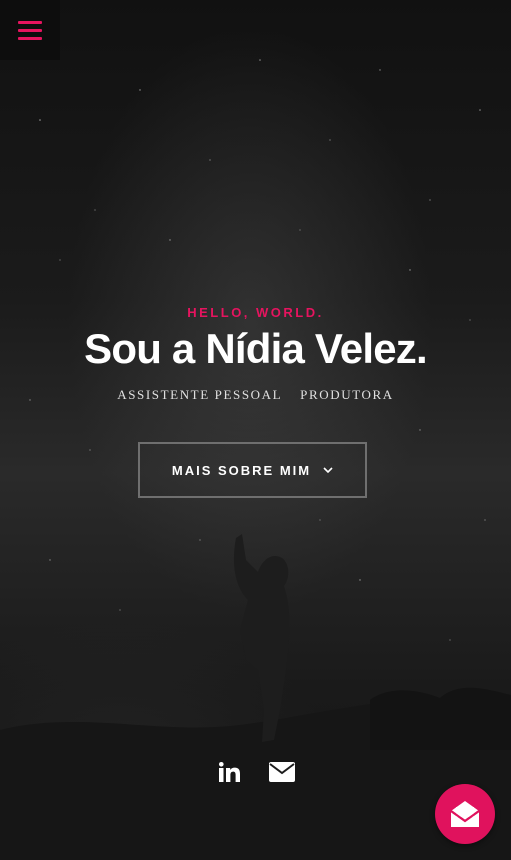  I want to click on role-item: ASSISTENTE PESSOAL, so click(200, 394).